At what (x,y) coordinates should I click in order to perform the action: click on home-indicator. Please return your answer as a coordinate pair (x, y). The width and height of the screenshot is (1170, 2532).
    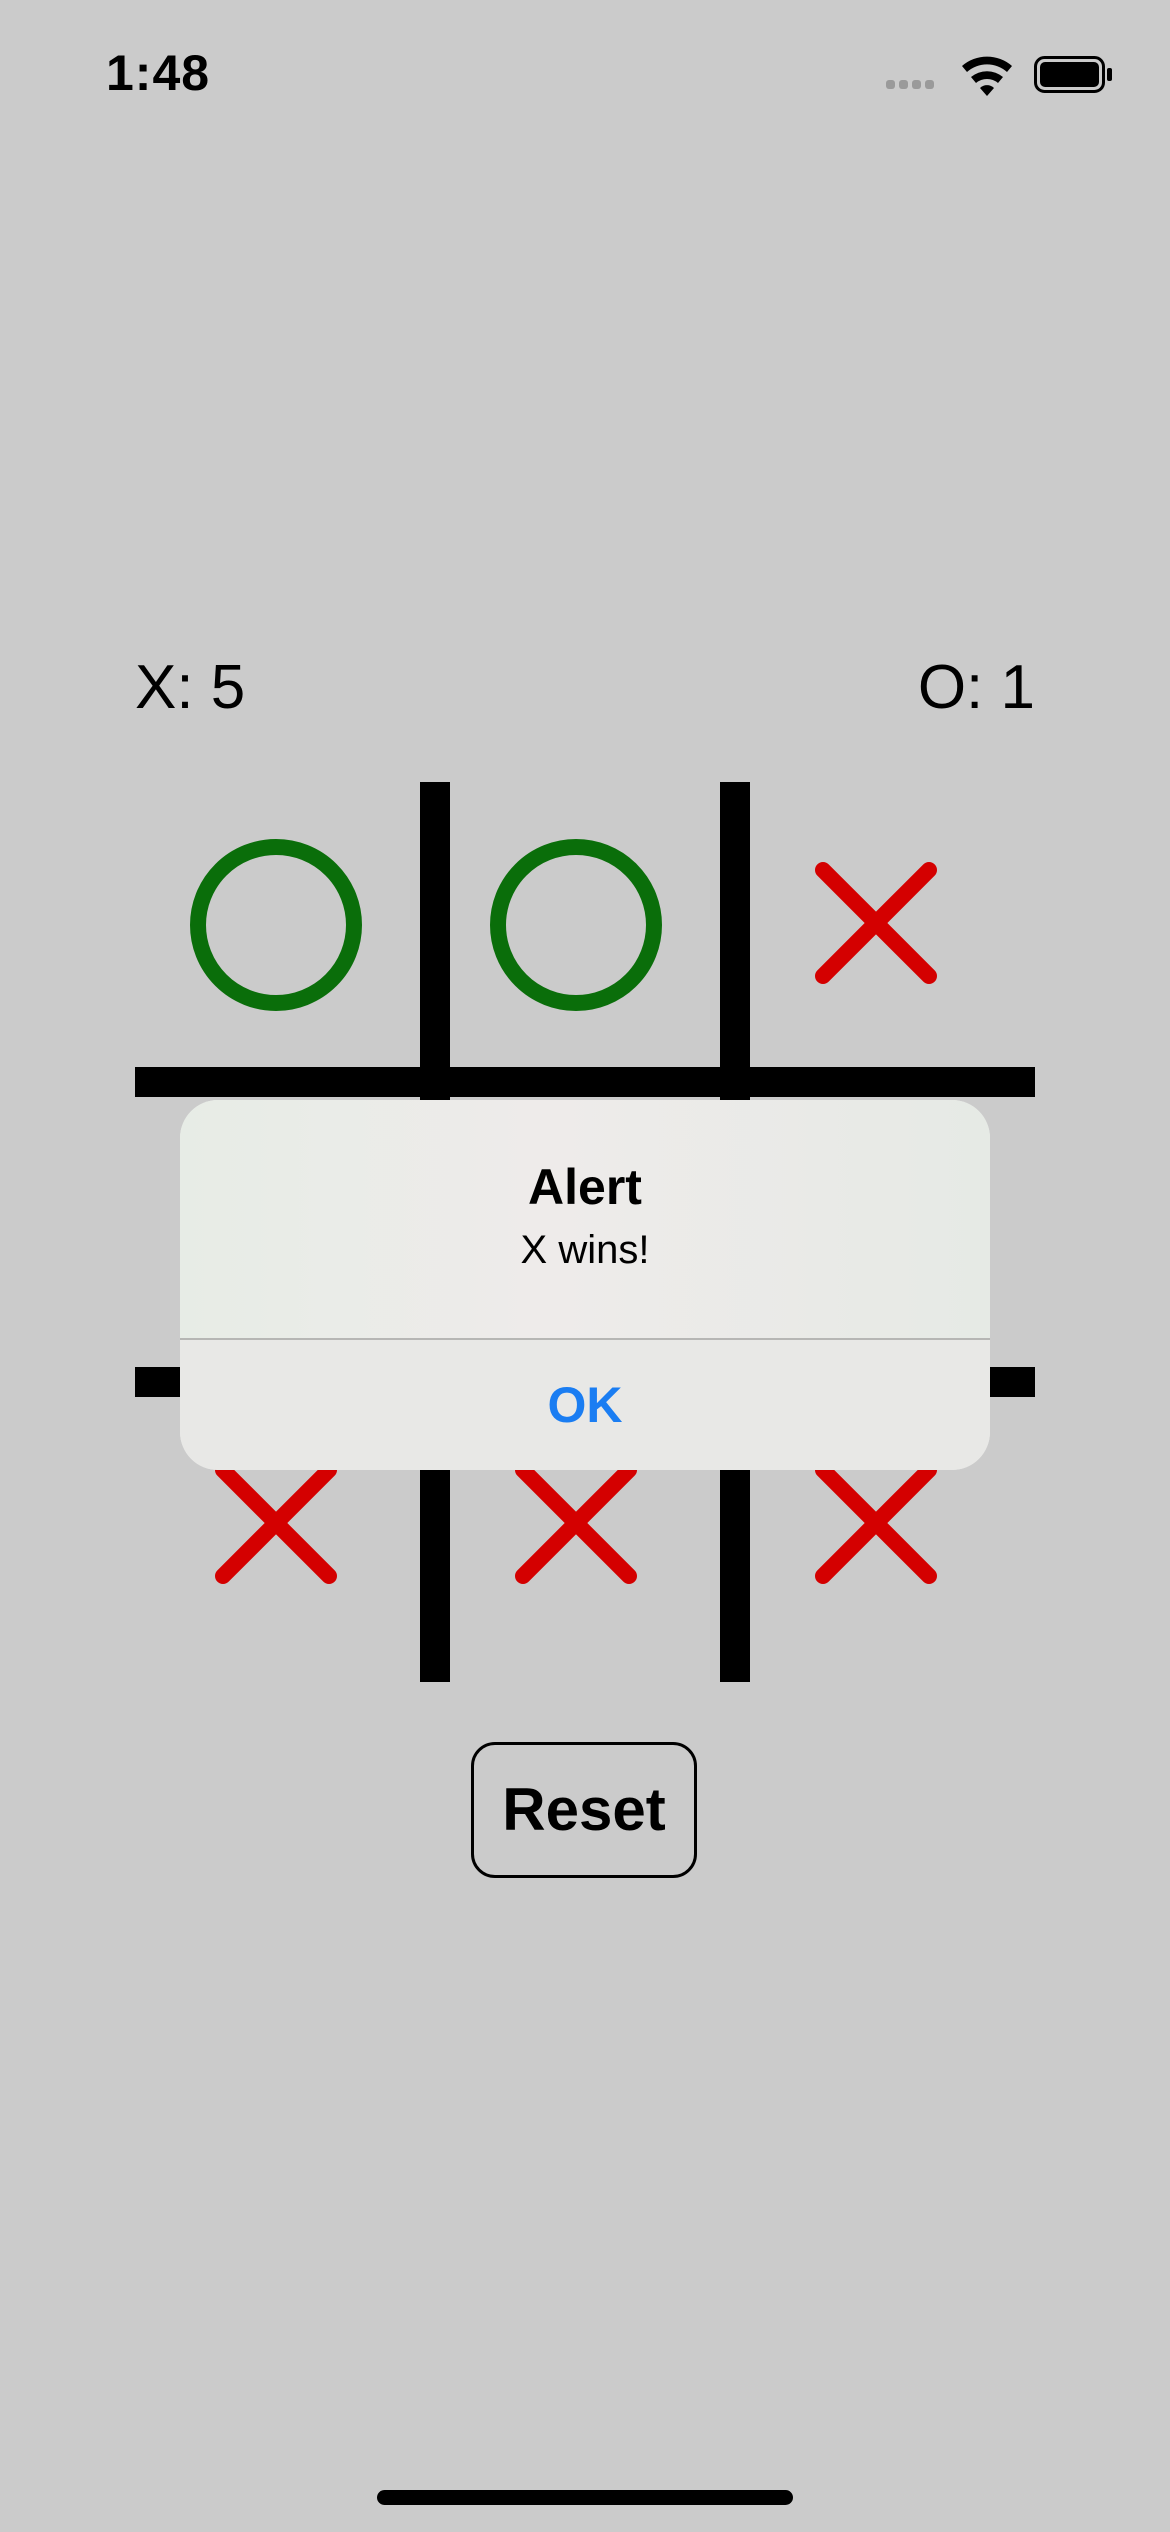
    Looking at the image, I should click on (585, 2497).